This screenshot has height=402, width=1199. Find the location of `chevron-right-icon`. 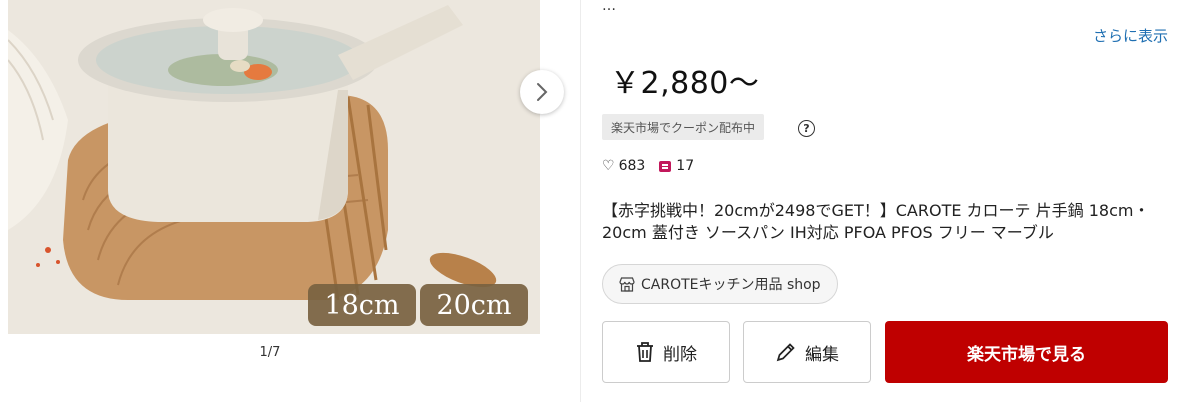

chevron-right-icon is located at coordinates (542, 92).